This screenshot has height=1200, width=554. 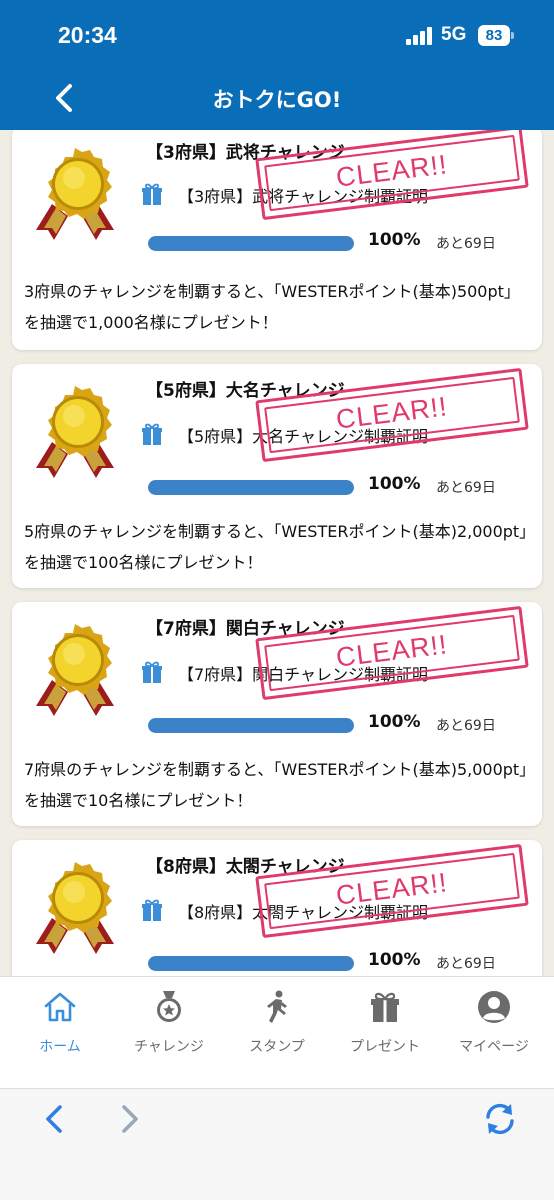 What do you see at coordinates (87, 35) in the screenshot?
I see `status-time: 20:34` at bounding box center [87, 35].